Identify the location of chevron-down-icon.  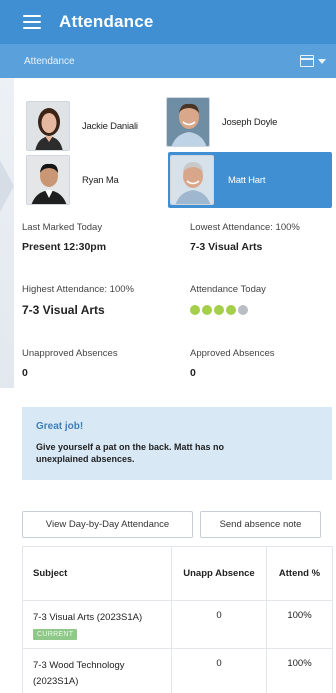
(322, 61).